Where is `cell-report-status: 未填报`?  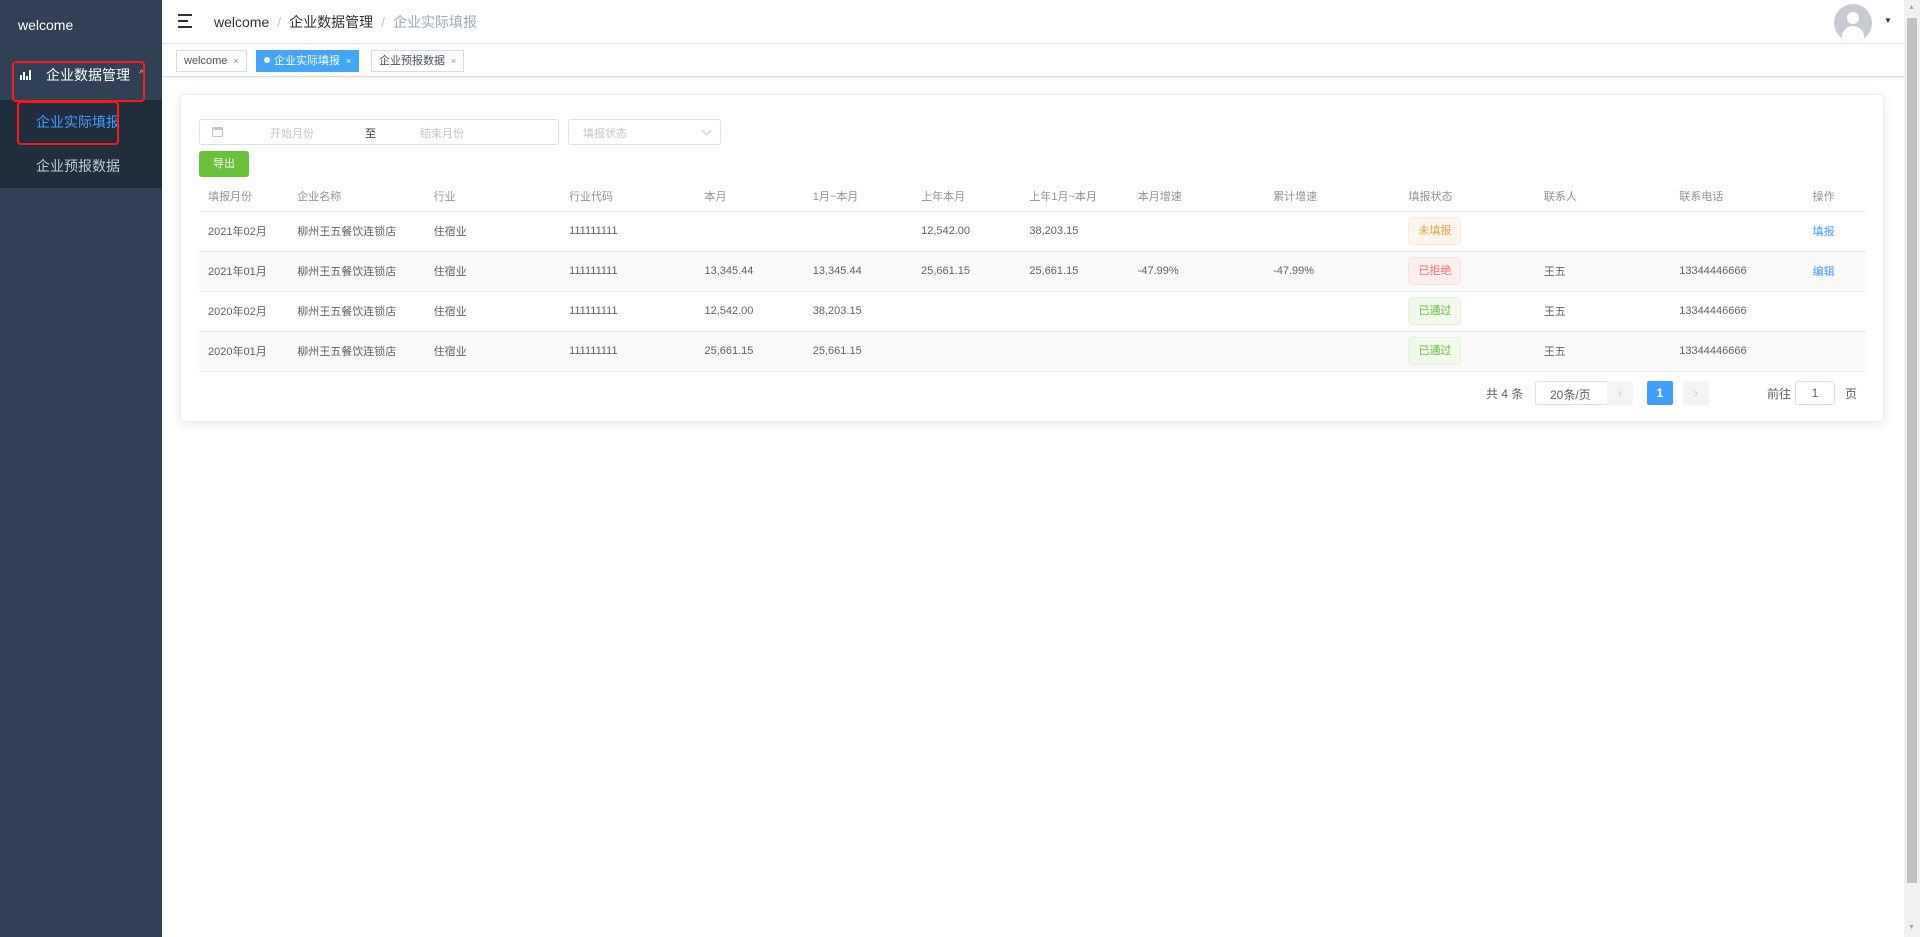 cell-report-status: 未填报 is located at coordinates (1467, 231).